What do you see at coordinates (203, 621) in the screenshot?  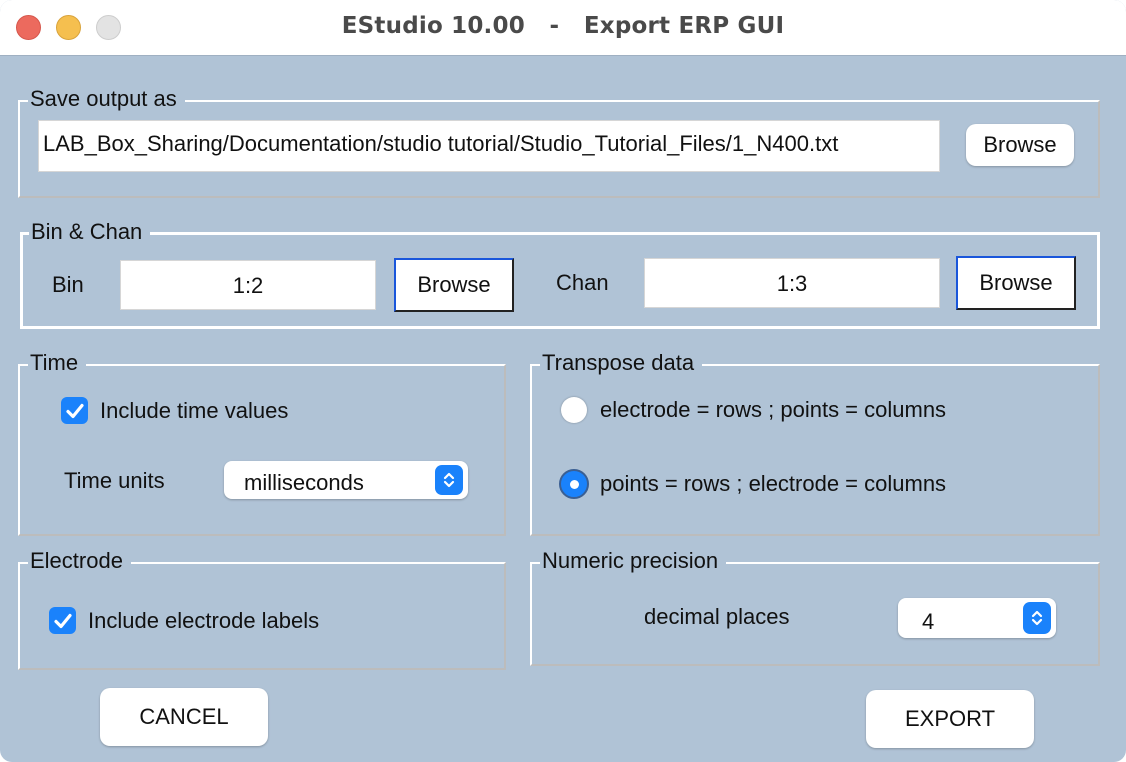 I see `include-electrode-labels-label: Include electrode labels` at bounding box center [203, 621].